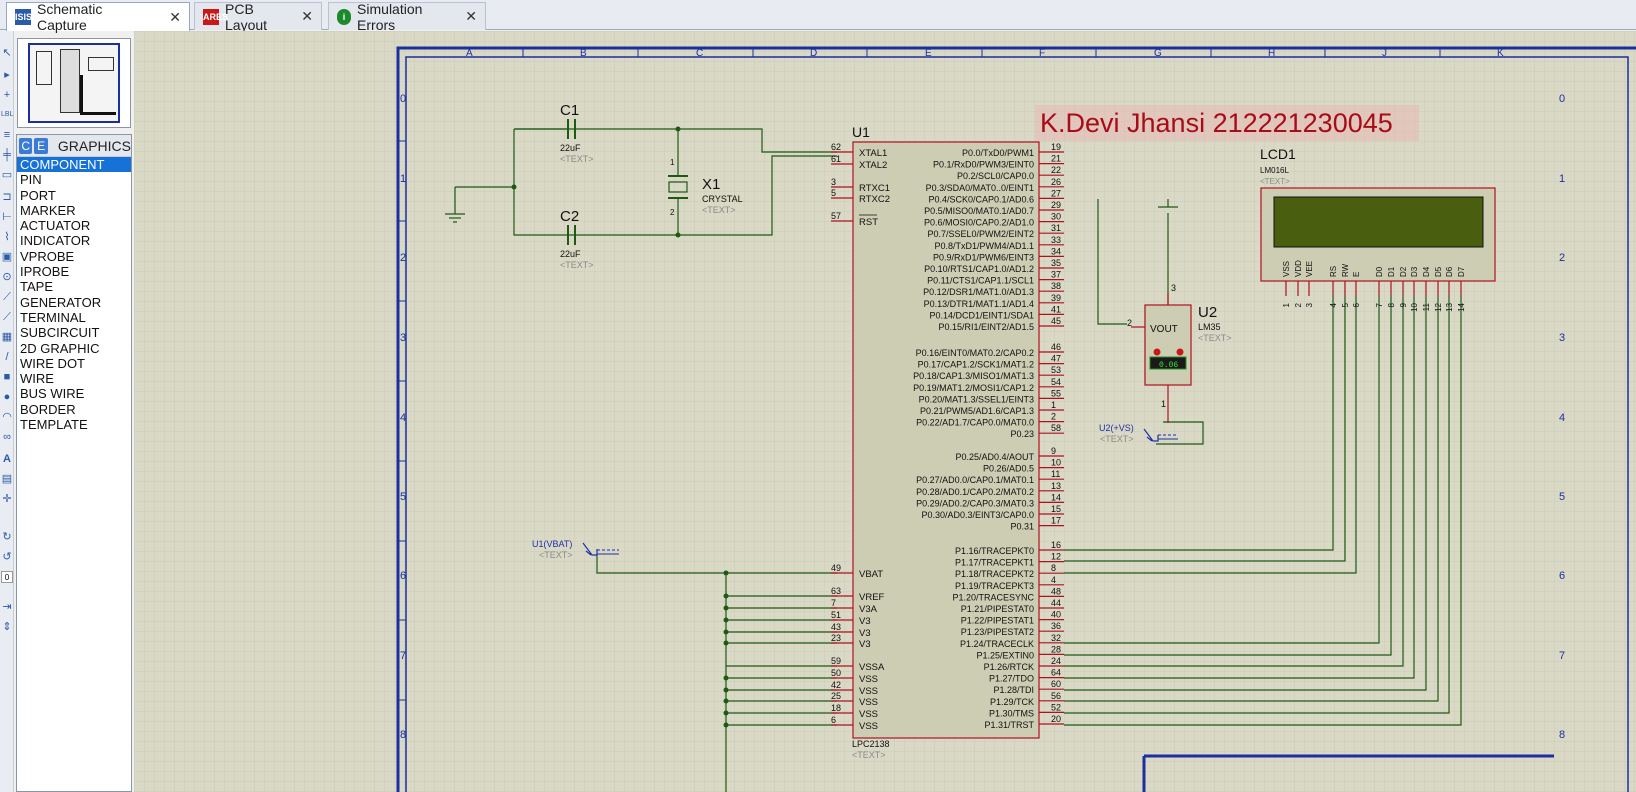 The image size is (1636, 792). What do you see at coordinates (7, 557) in the screenshot?
I see `rotate-ccw-icon: ↺` at bounding box center [7, 557].